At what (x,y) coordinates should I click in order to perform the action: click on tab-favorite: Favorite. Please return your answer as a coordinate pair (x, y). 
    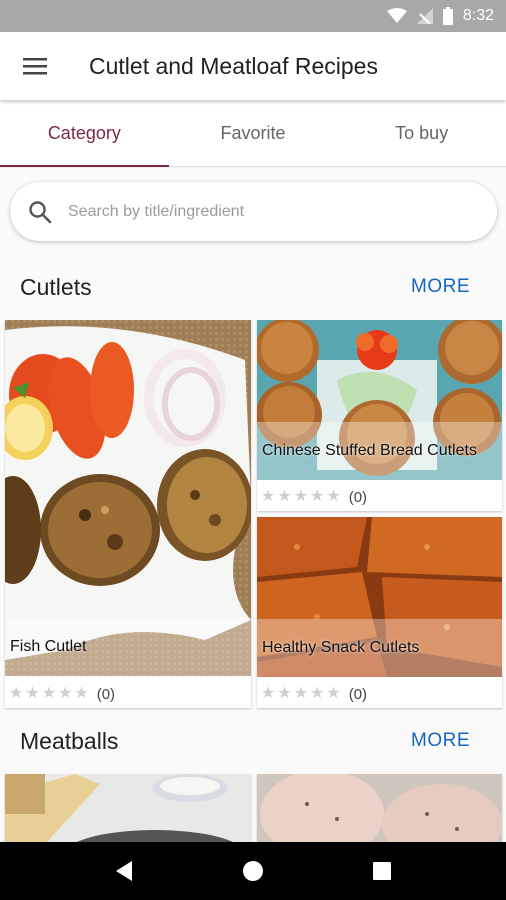
    Looking at the image, I should click on (253, 133).